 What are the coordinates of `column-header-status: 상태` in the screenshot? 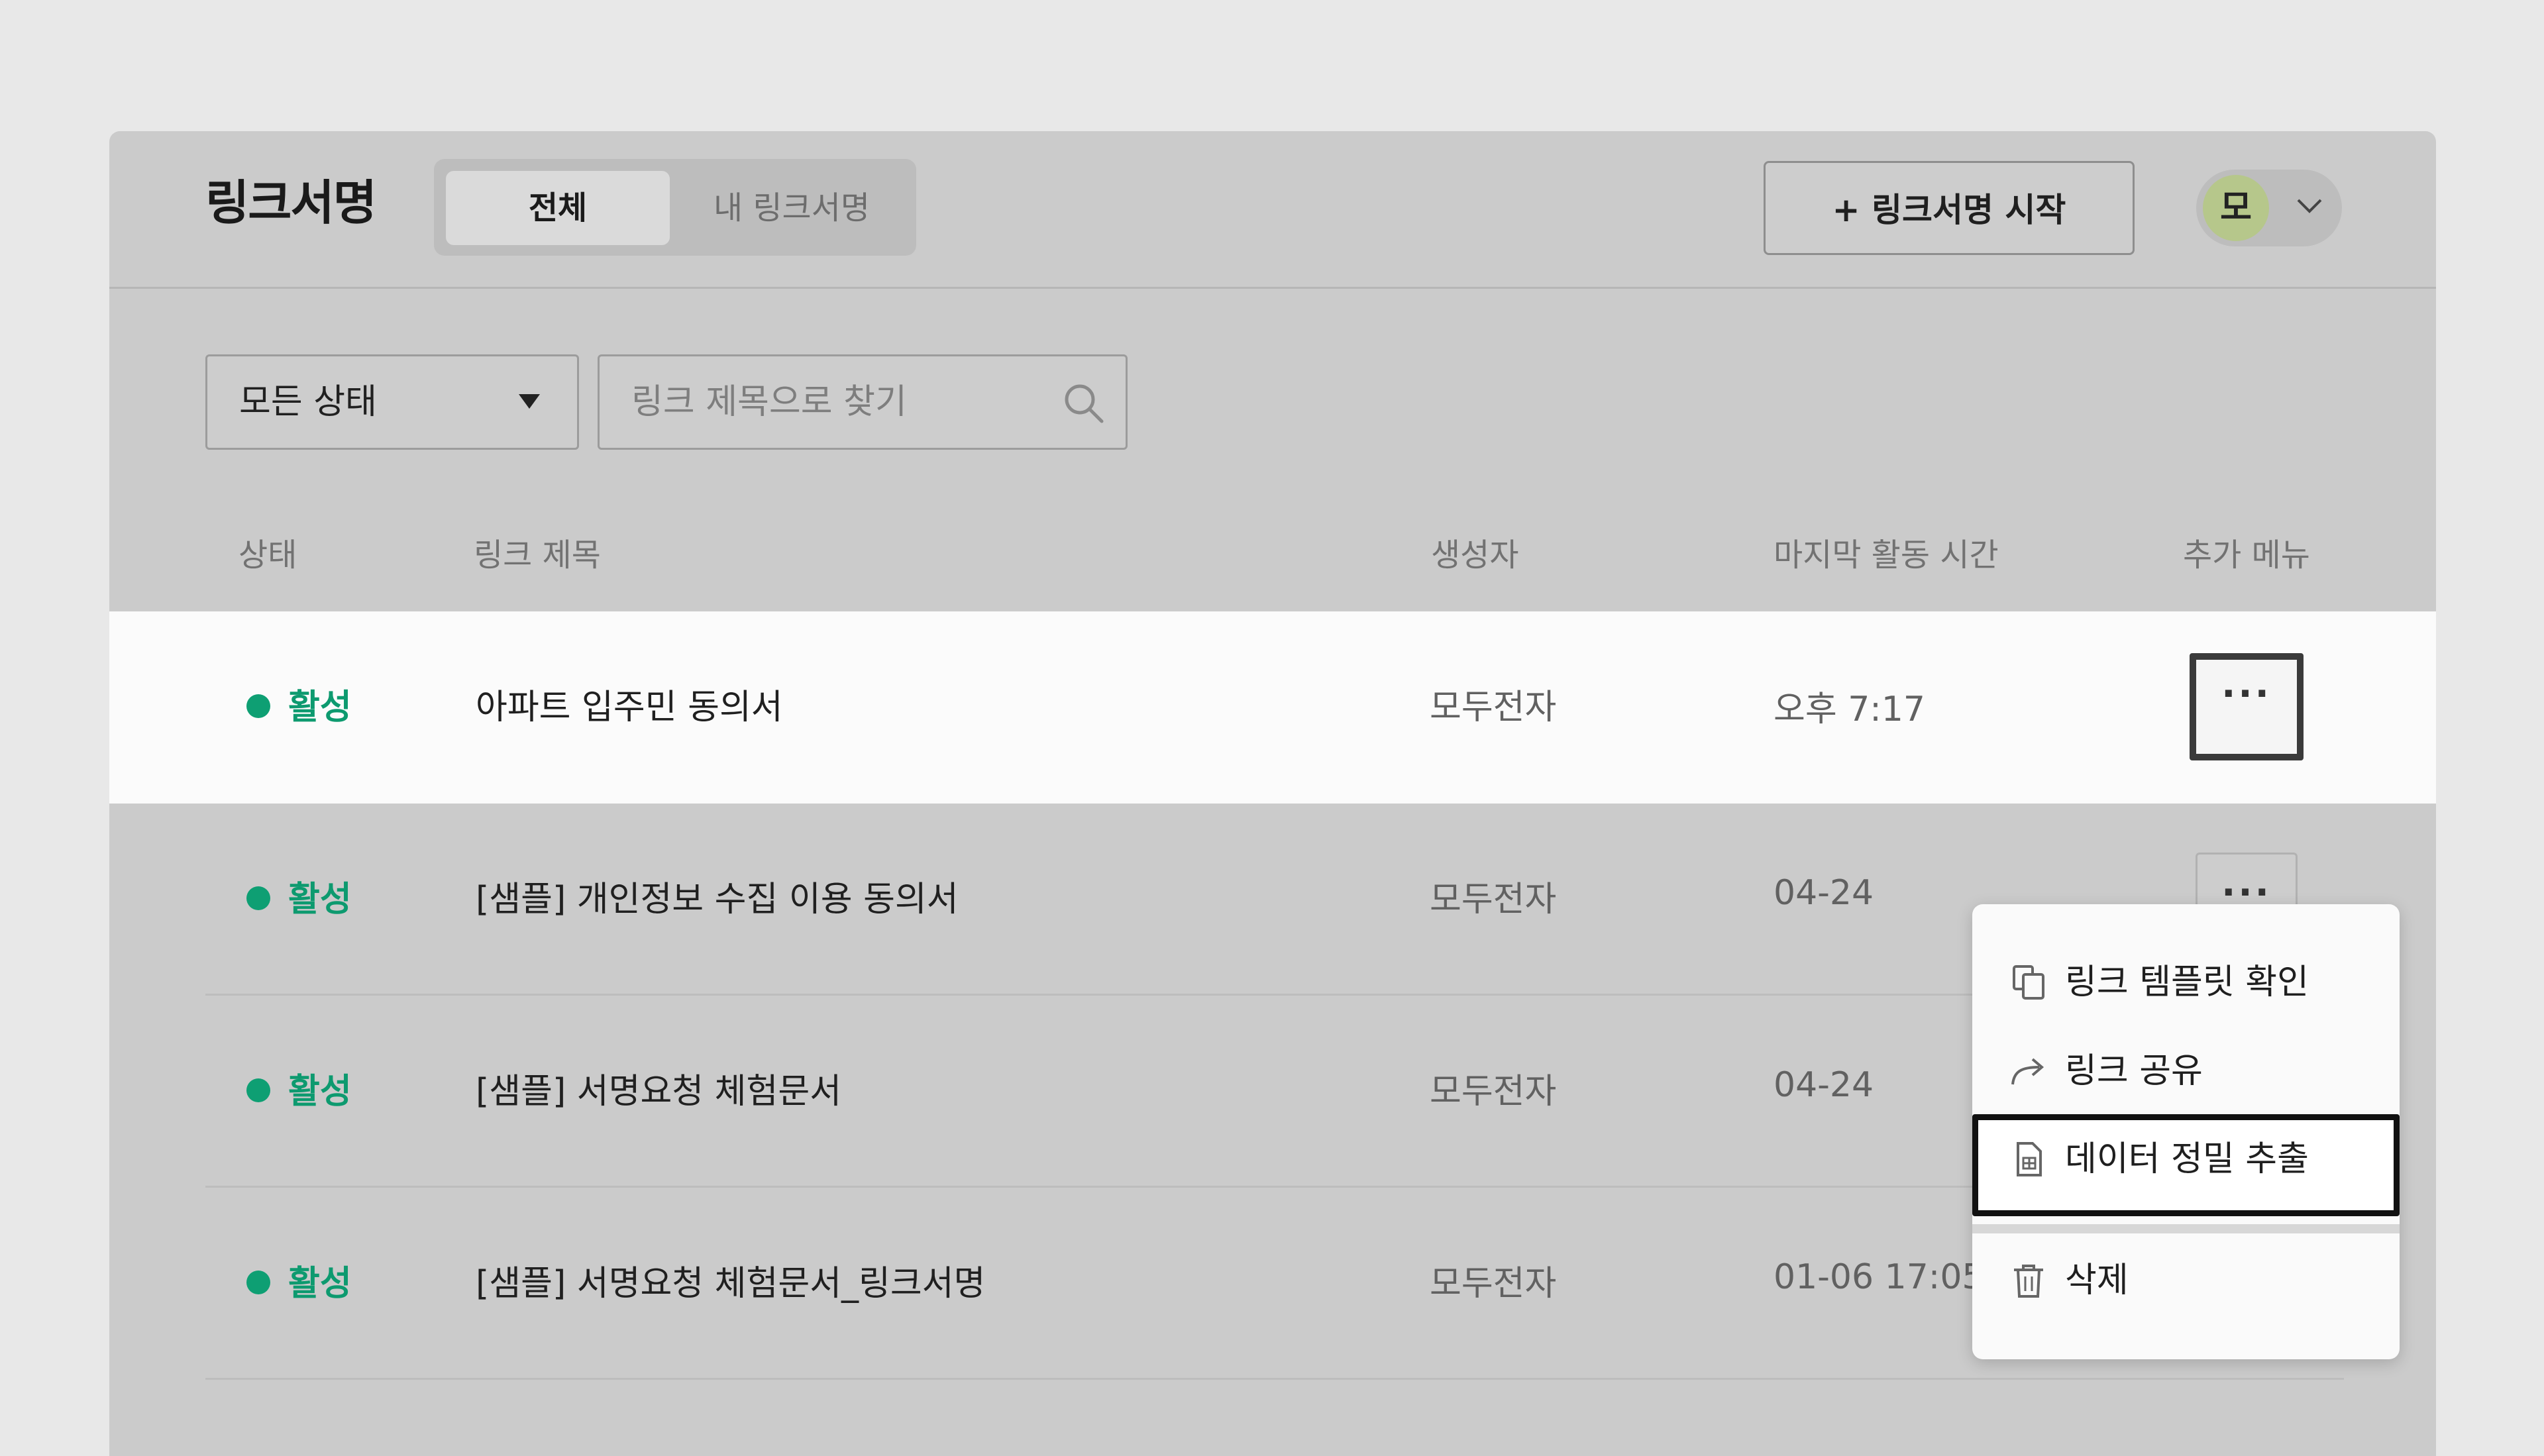 It's located at (267, 555).